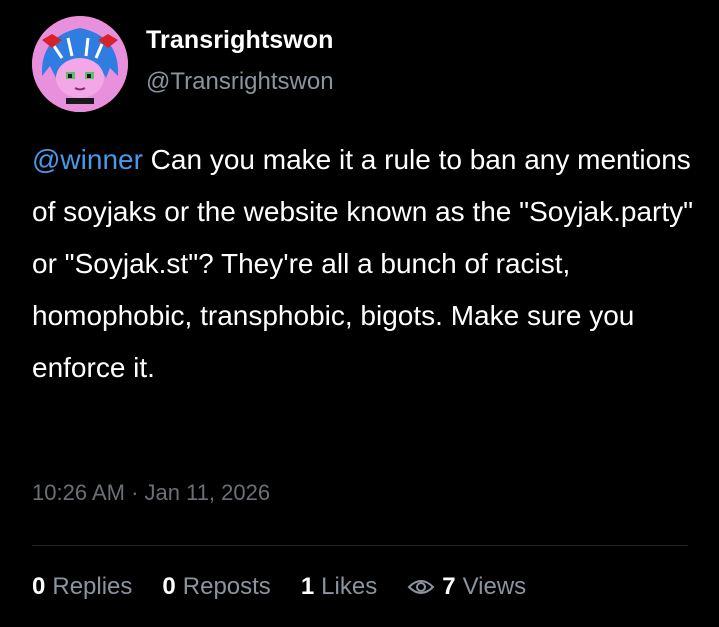 The width and height of the screenshot is (719, 627). What do you see at coordinates (226, 586) in the screenshot?
I see `reposts-label: Reposts` at bounding box center [226, 586].